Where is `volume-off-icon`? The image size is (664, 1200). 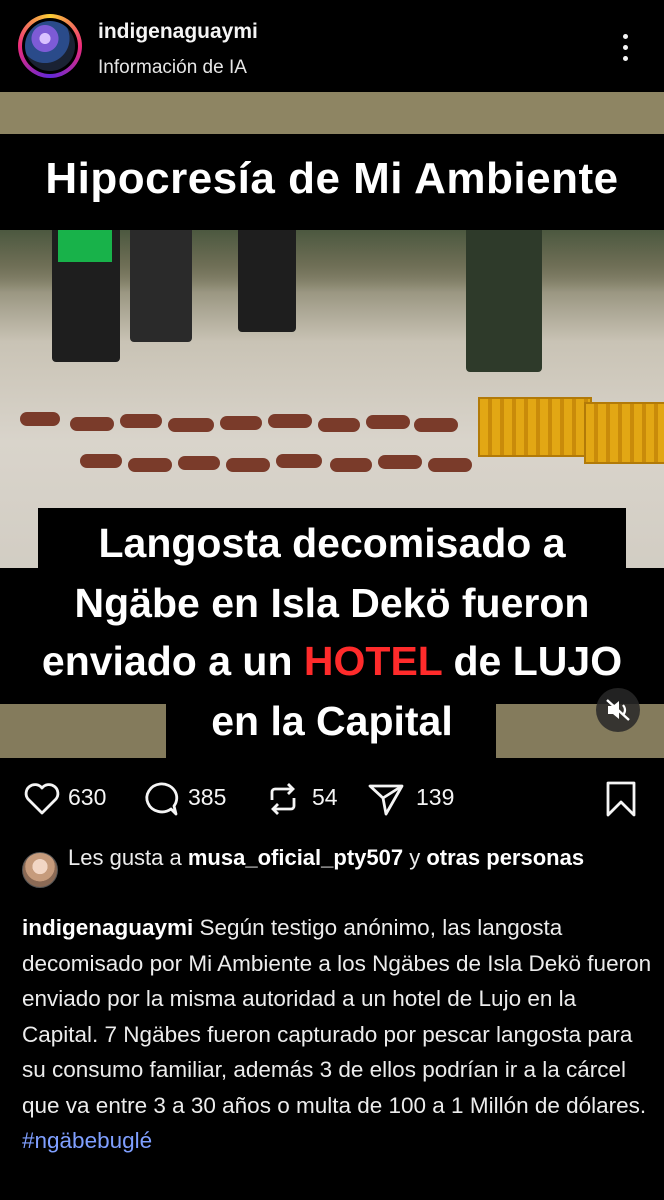 volume-off-icon is located at coordinates (618, 710).